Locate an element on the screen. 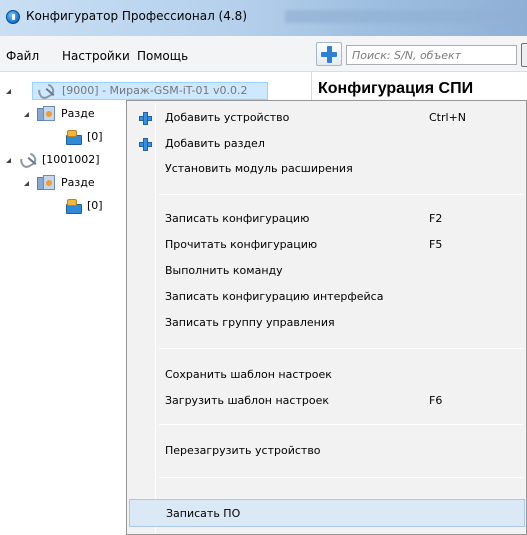 This screenshot has width=527, height=535. menu-item-label: Сохранить шаблон настроек is located at coordinates (248, 374).